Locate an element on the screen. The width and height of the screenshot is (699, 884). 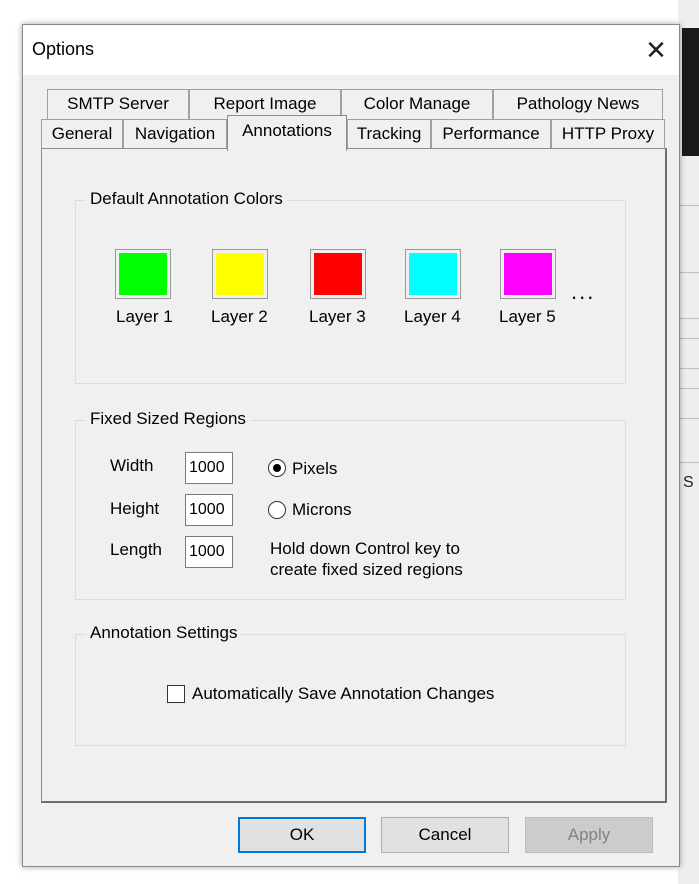
width-input is located at coordinates (209, 468).